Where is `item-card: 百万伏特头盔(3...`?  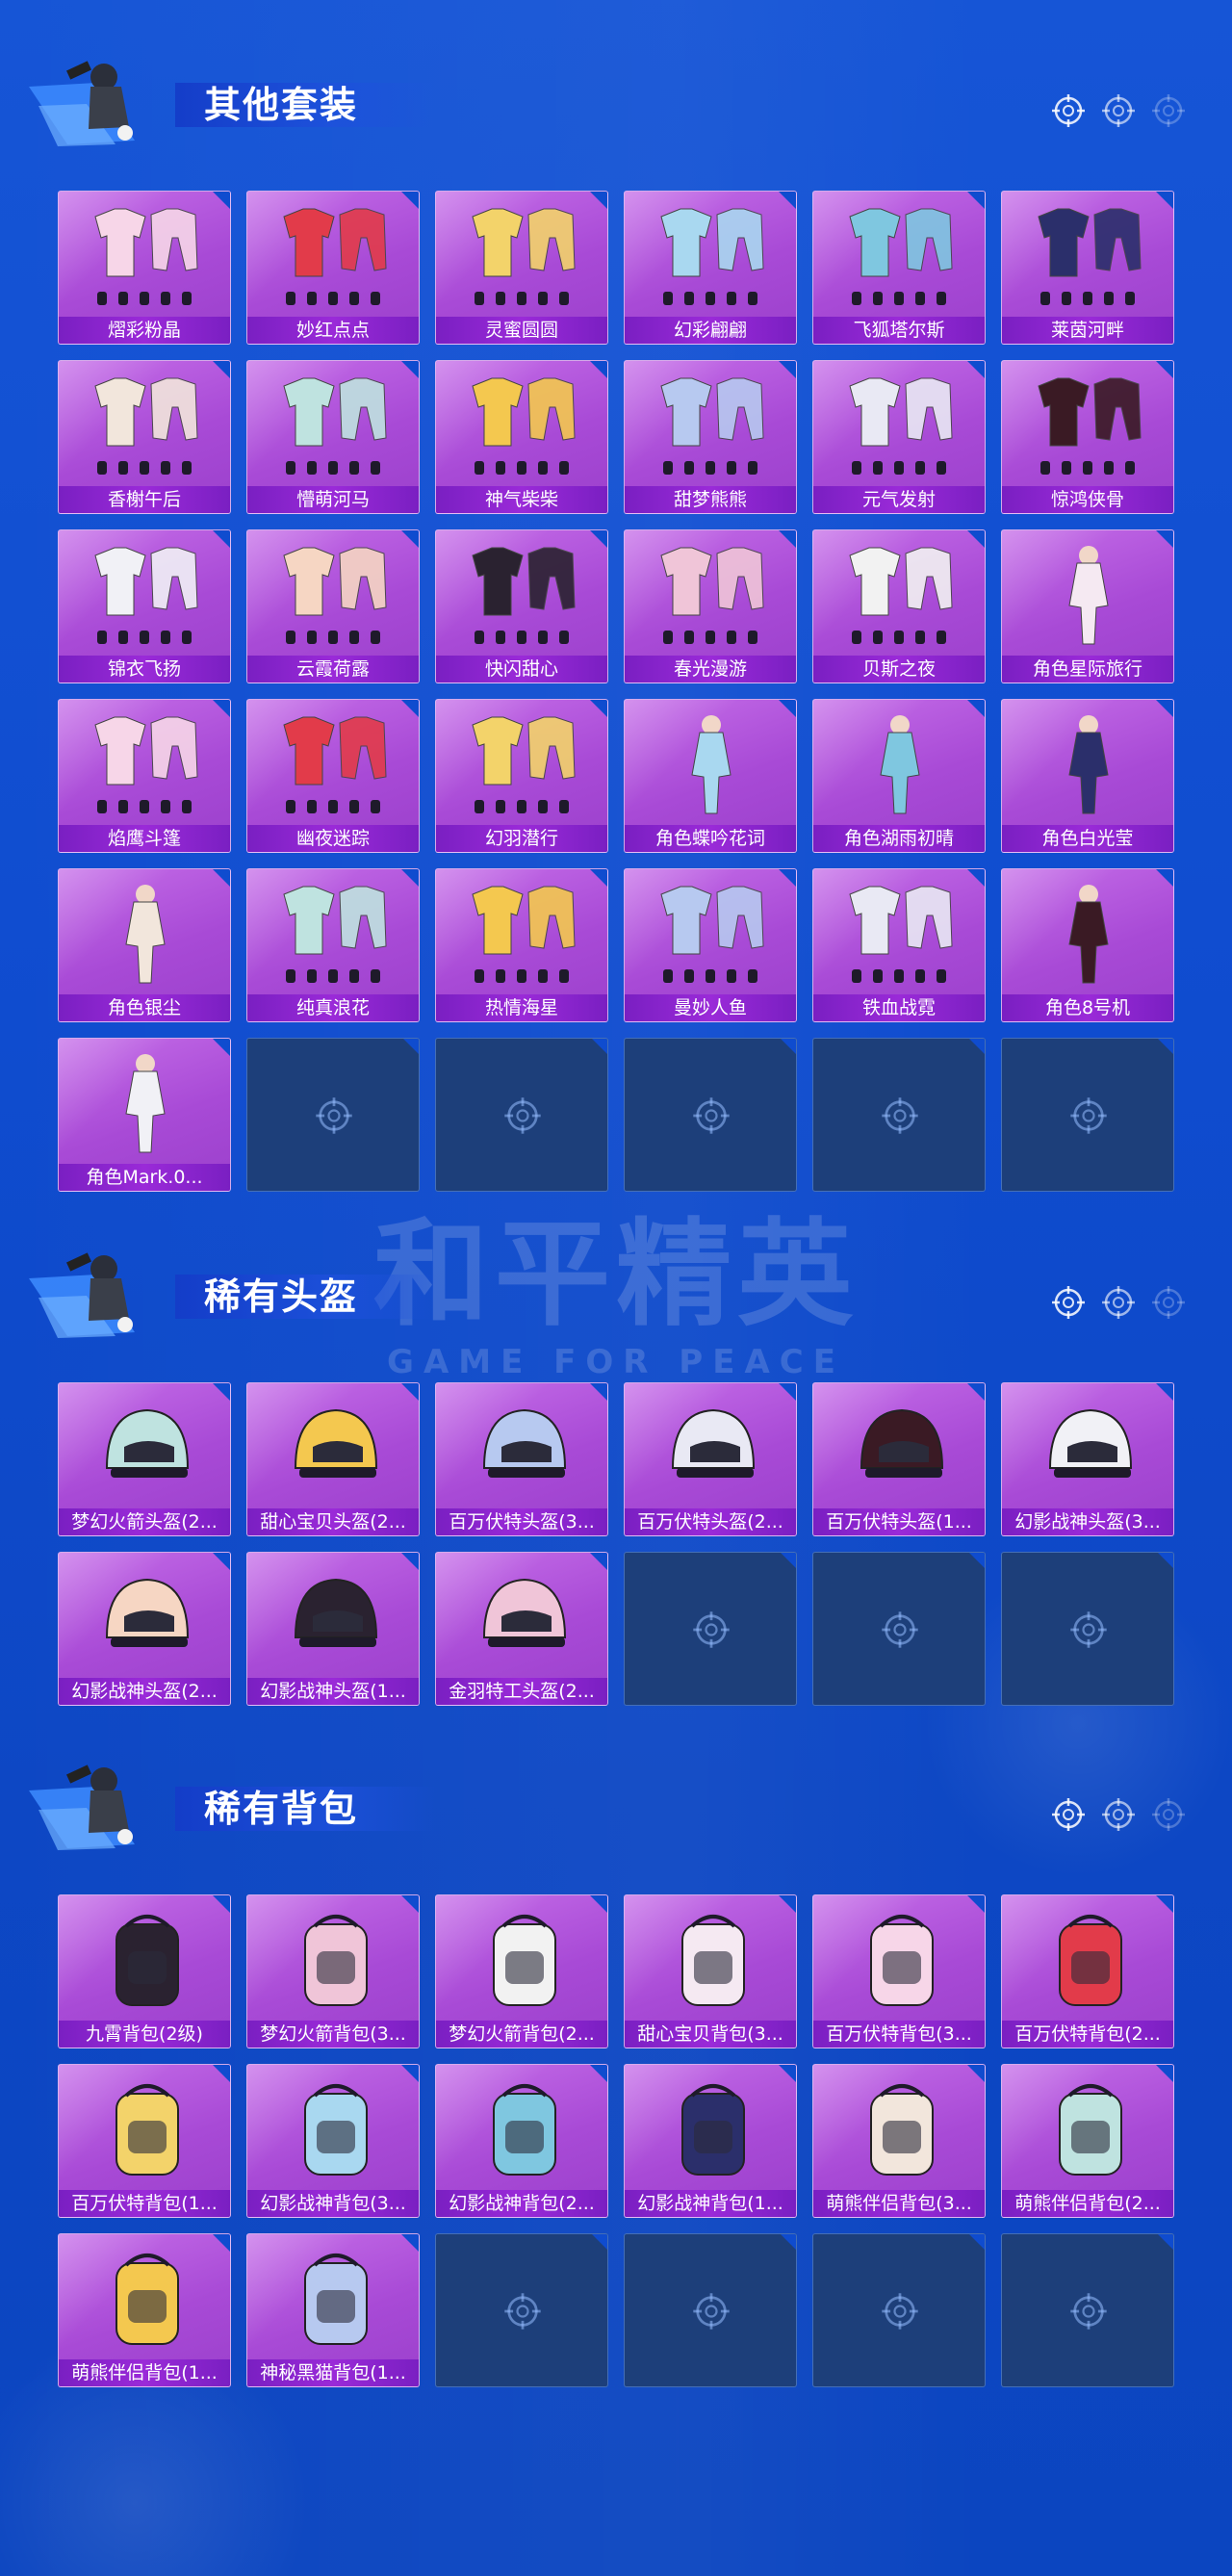 item-card: 百万伏特头盔(3... is located at coordinates (521, 1459).